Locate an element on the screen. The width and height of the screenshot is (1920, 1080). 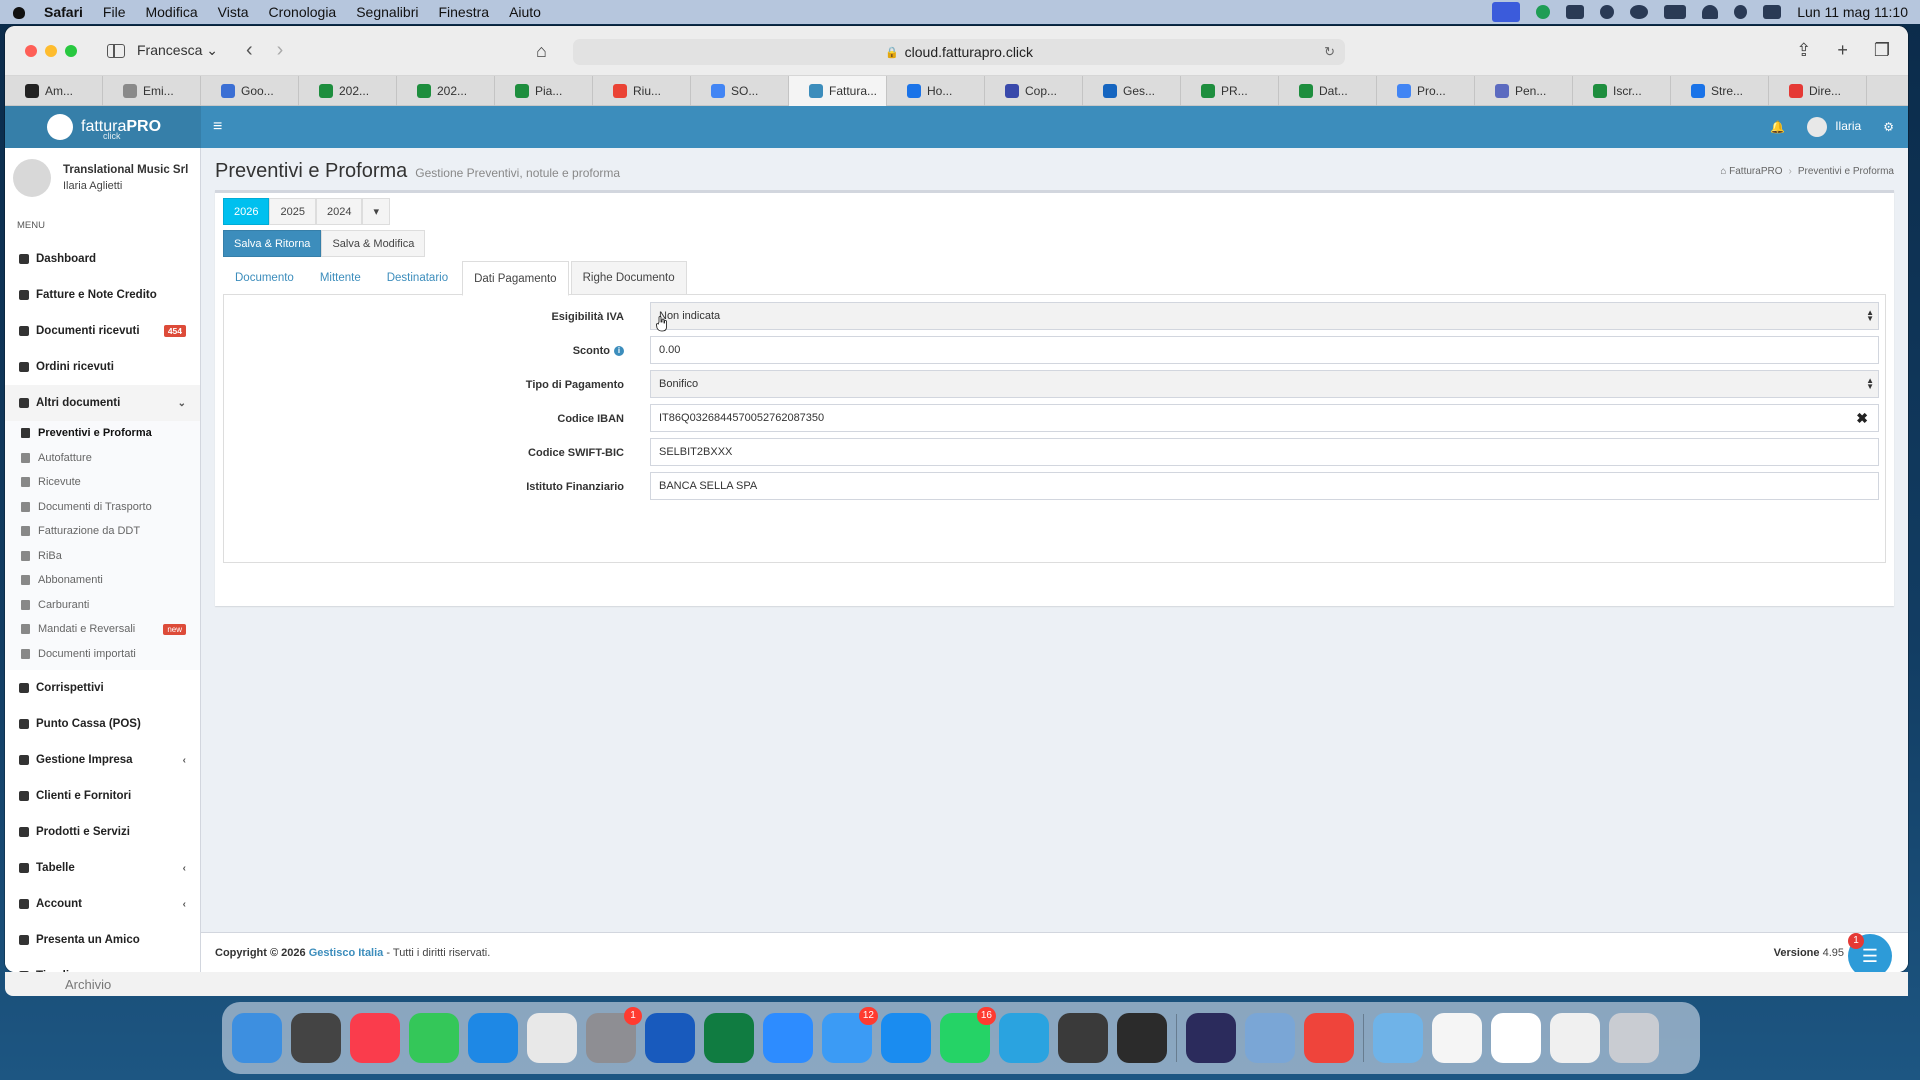
submenu-item-carburanti: Carburanti is located at coordinates (102, 605).